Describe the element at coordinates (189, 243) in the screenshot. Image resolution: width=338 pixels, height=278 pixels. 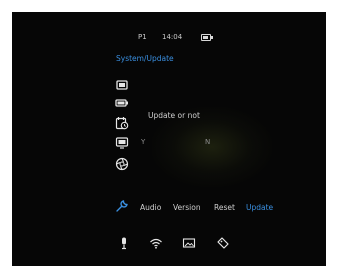
I see `picture-icon` at that location.